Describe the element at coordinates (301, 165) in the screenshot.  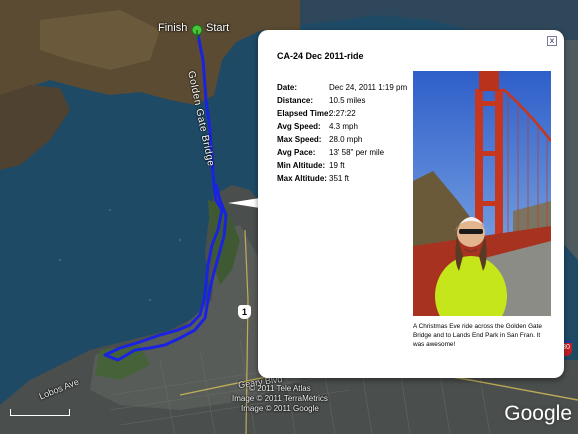
I see `stat-label: Min Altitude:` at that location.